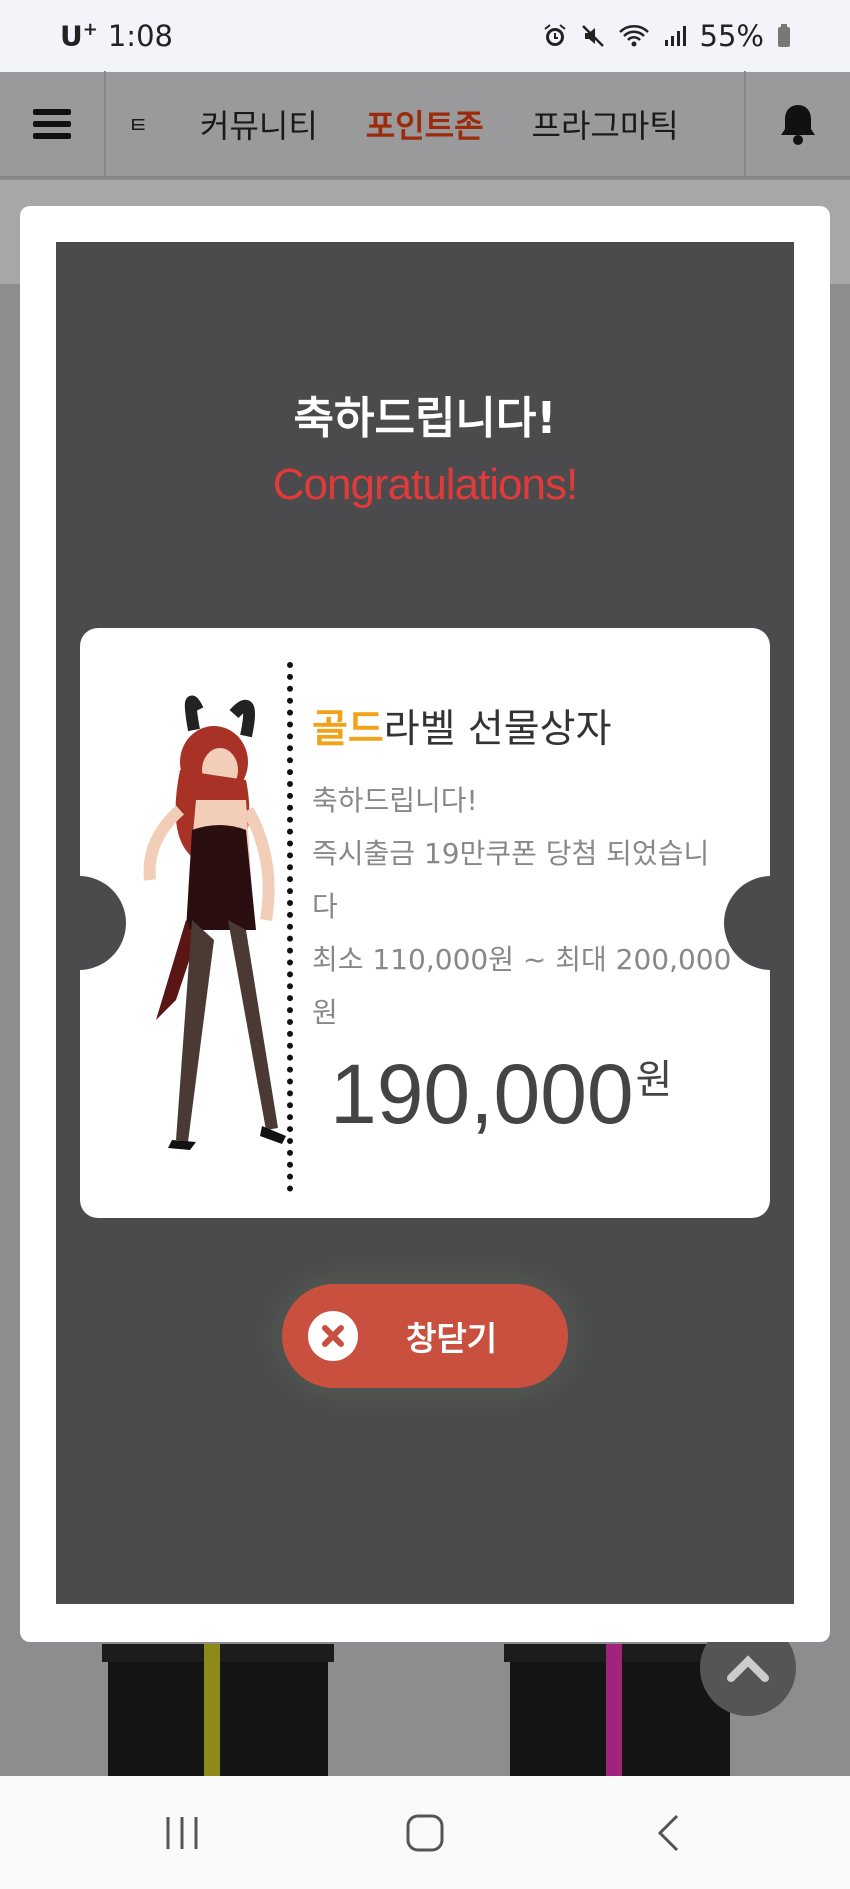 The width and height of the screenshot is (850, 1889). I want to click on home-icon, so click(425, 1832).